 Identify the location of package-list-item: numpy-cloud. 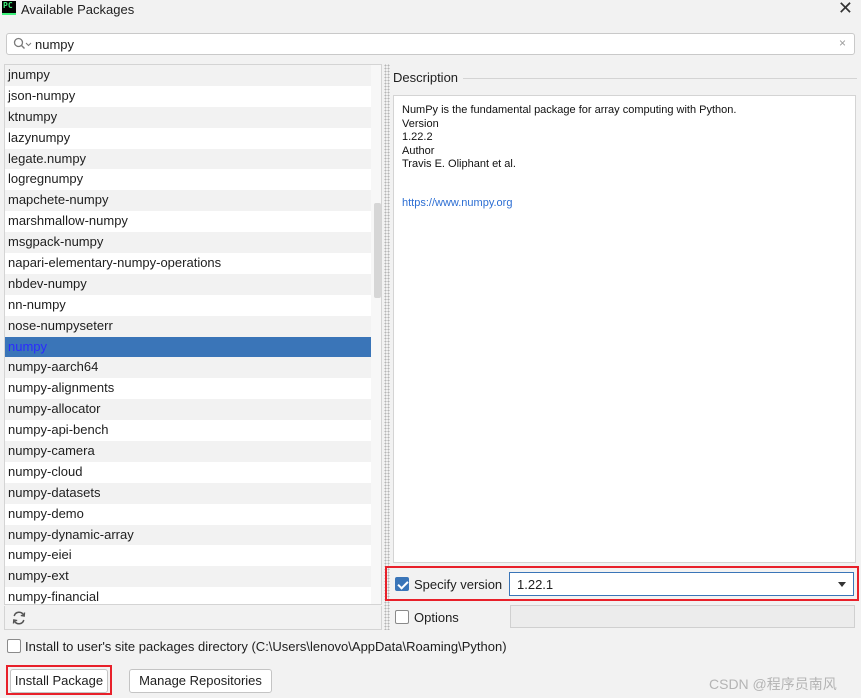
(188, 472).